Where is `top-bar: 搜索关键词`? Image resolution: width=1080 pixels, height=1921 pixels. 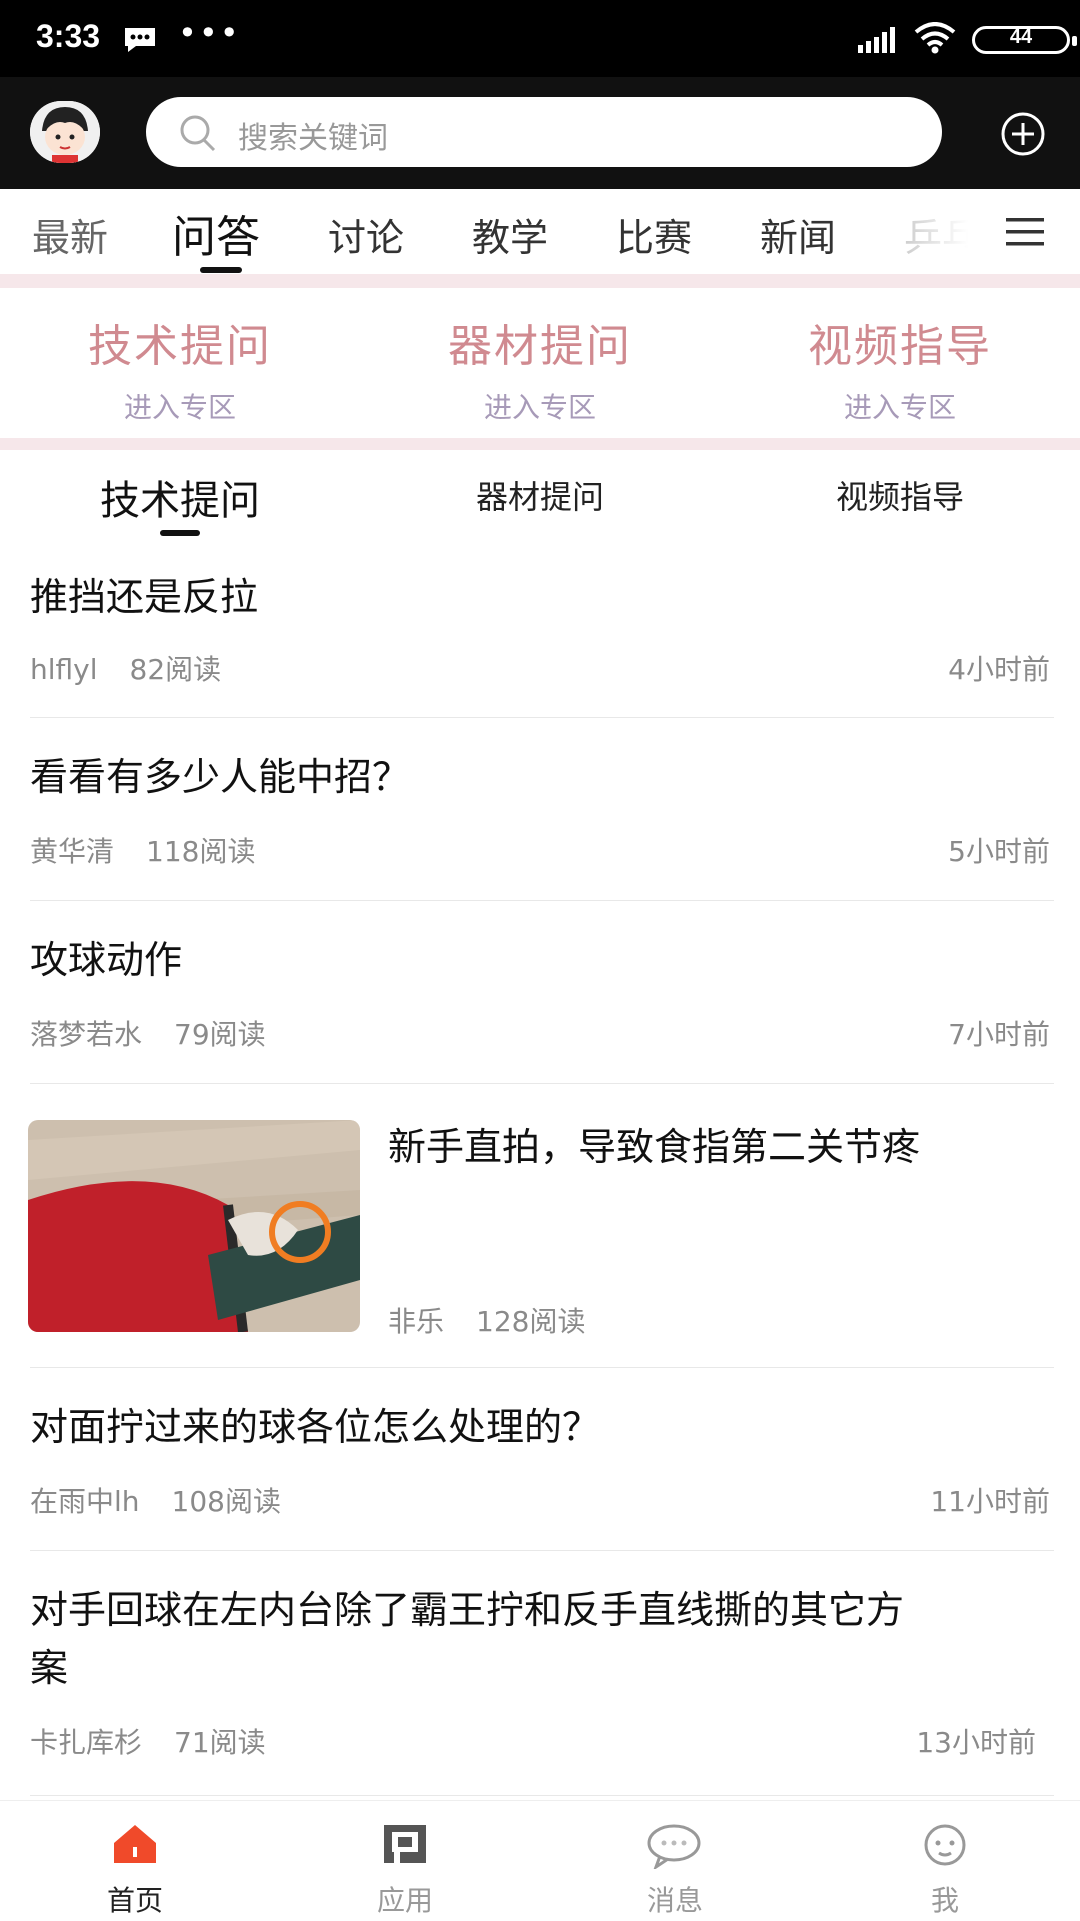
top-bar: 搜索关键词 is located at coordinates (540, 133).